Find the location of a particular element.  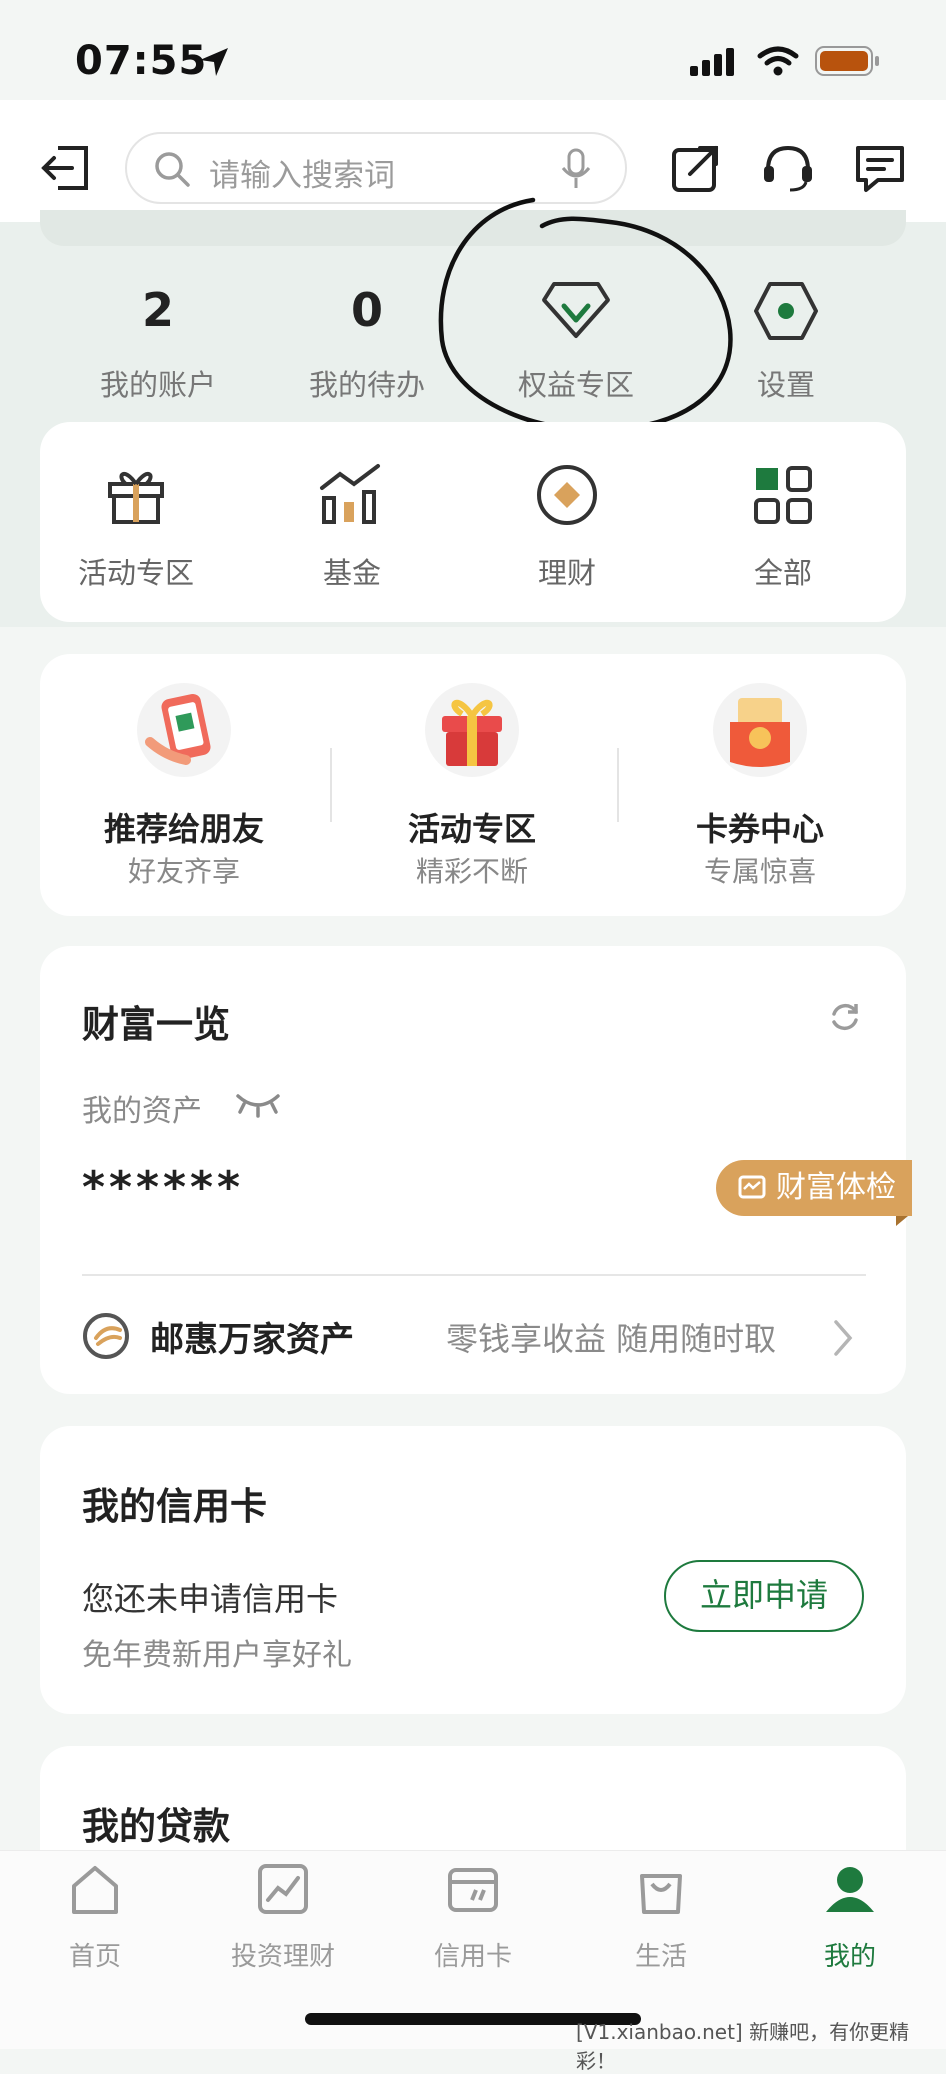

user-icon is located at coordinates (850, 1890).